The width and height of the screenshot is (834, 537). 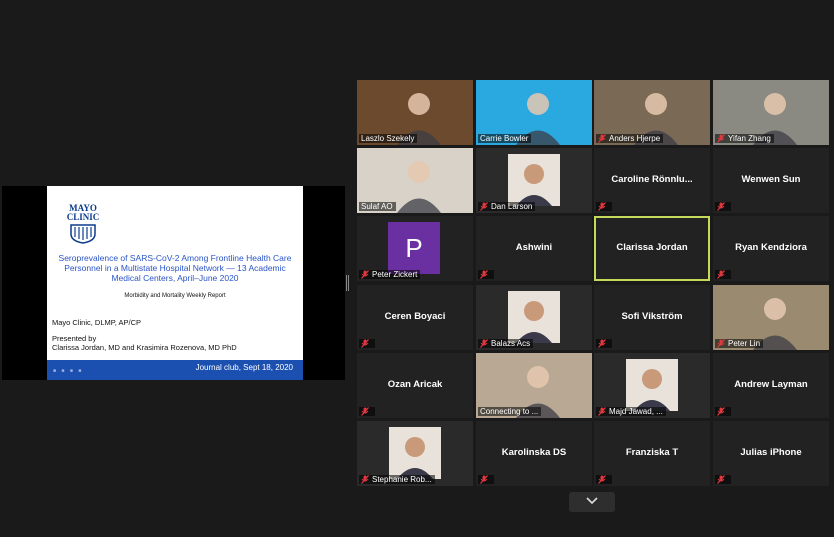 I want to click on participant-name: Yifan Zhang, so click(x=749, y=138).